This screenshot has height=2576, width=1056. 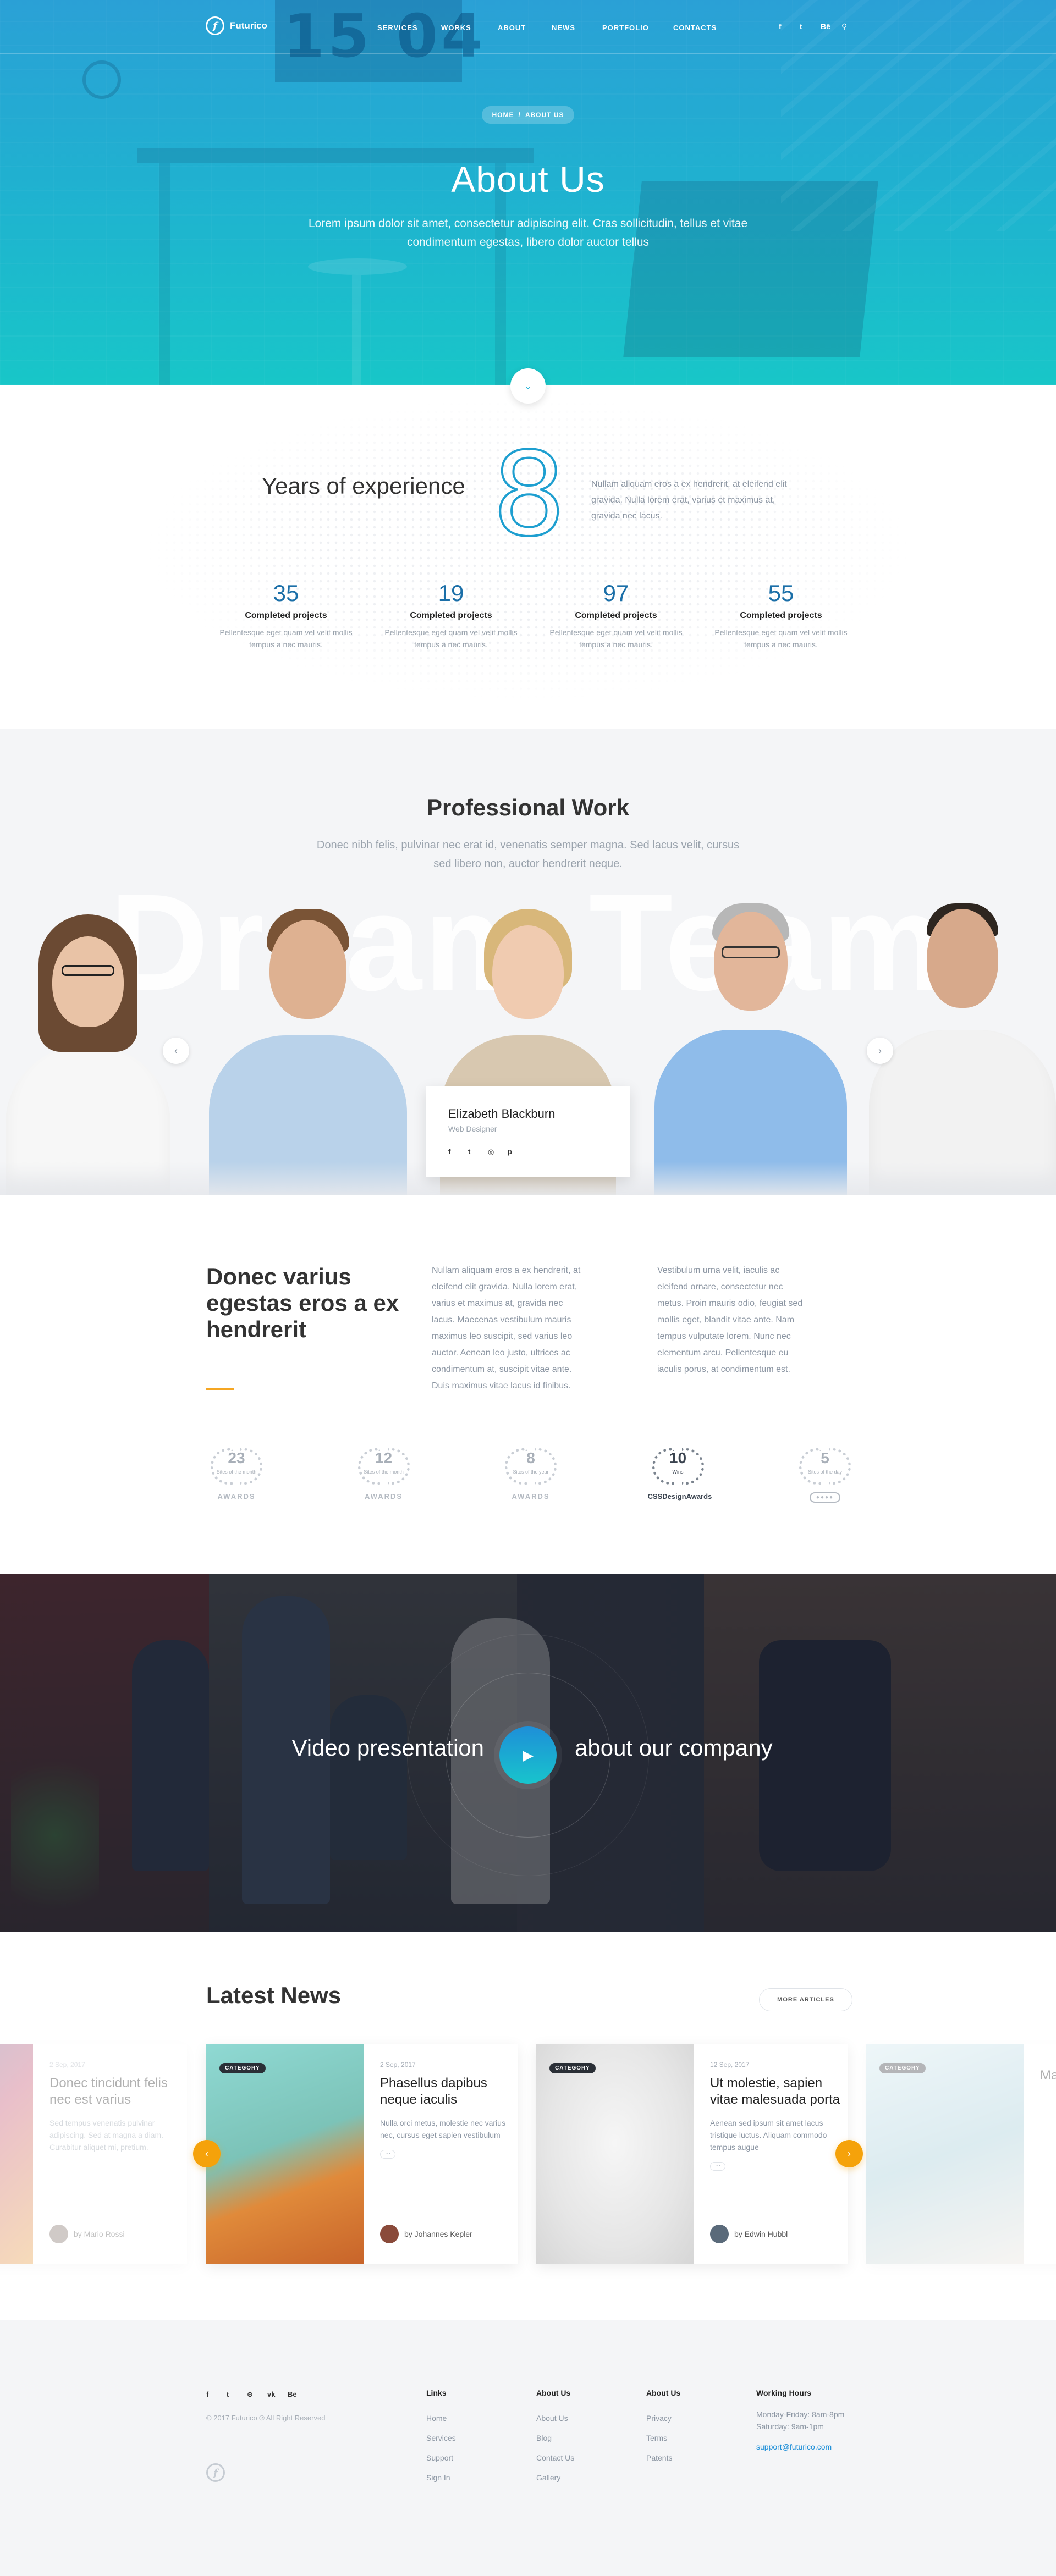 I want to click on experience-label: Years of experience, so click(x=363, y=486).